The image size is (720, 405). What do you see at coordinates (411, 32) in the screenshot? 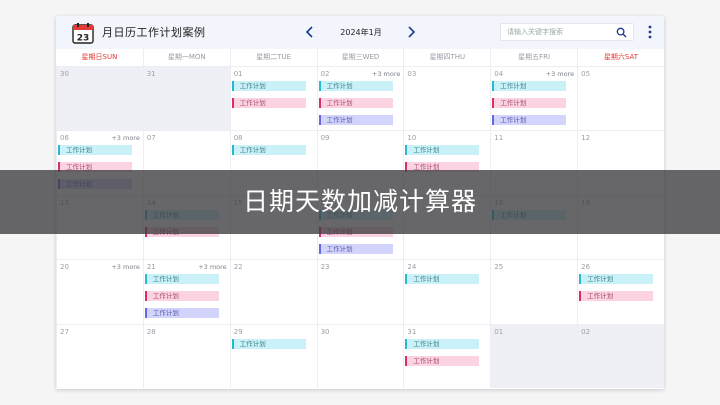
I see `next-month-button` at bounding box center [411, 32].